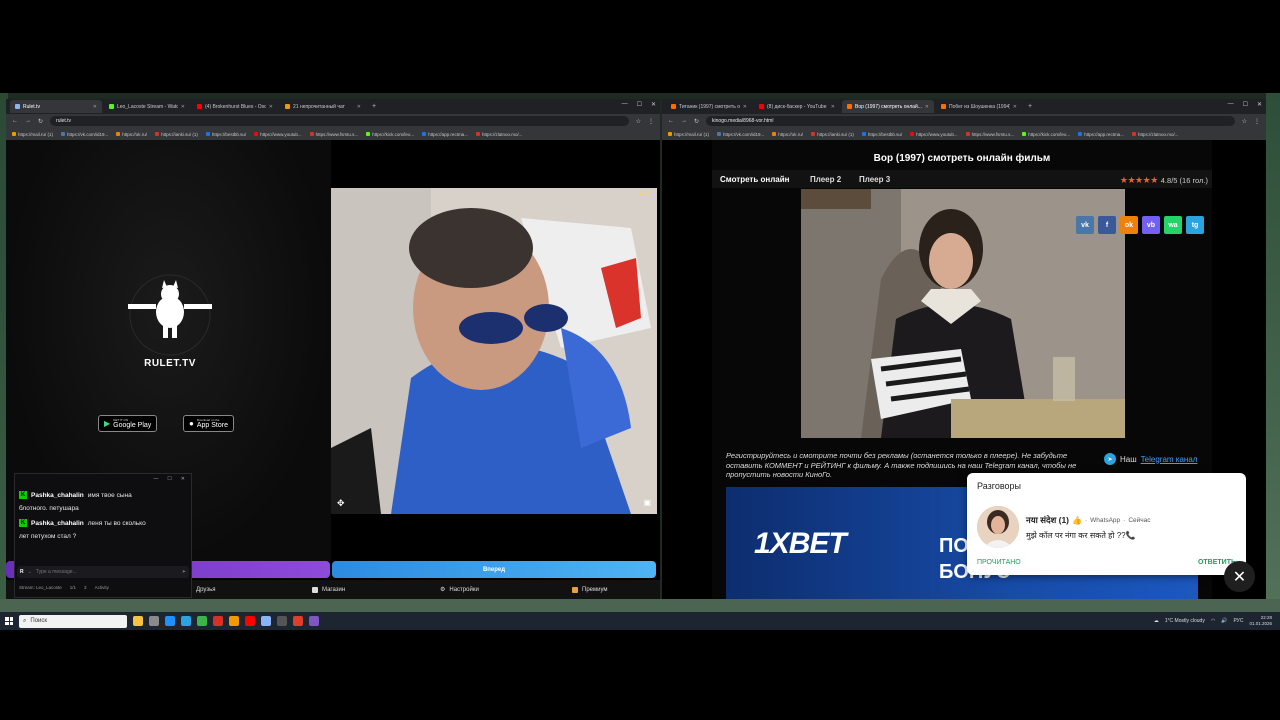 This screenshot has height=720, width=1280. What do you see at coordinates (339, 121) in the screenshot?
I see `left-url-field: rulet.tv` at bounding box center [339, 121].